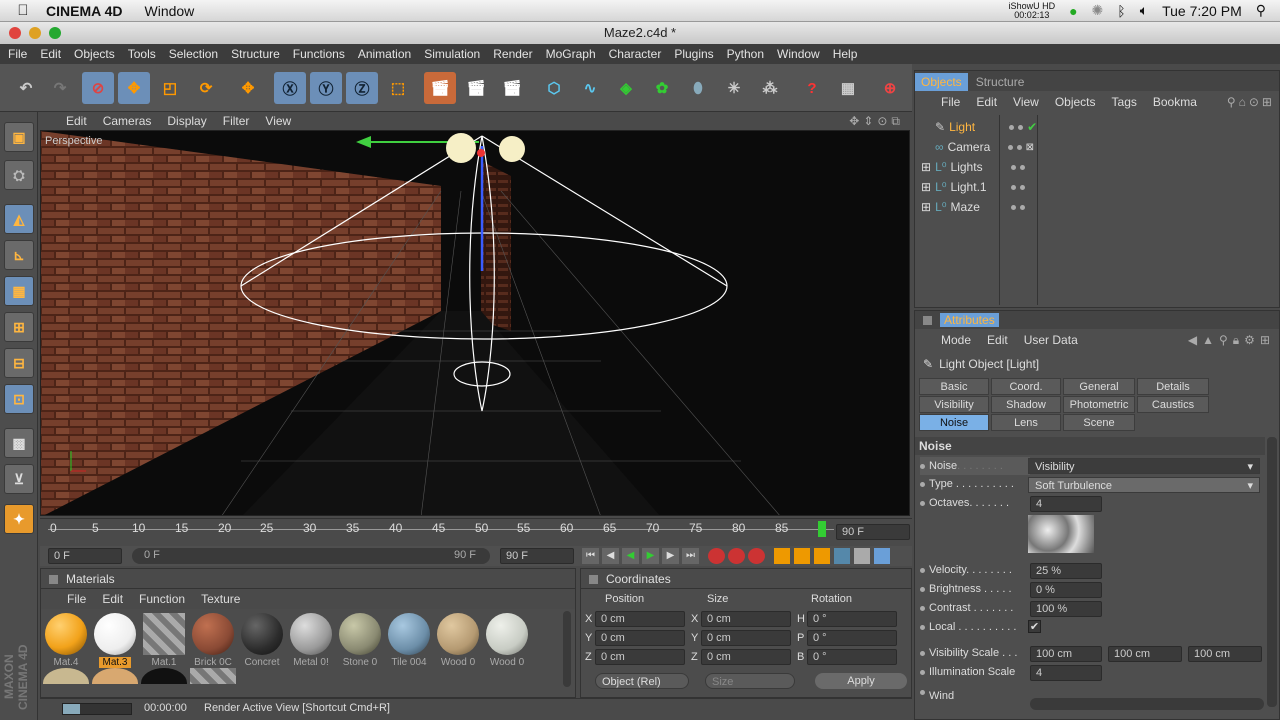  Describe the element at coordinates (112, 599) in the screenshot. I see `materials-menu-edit: Edit` at that location.